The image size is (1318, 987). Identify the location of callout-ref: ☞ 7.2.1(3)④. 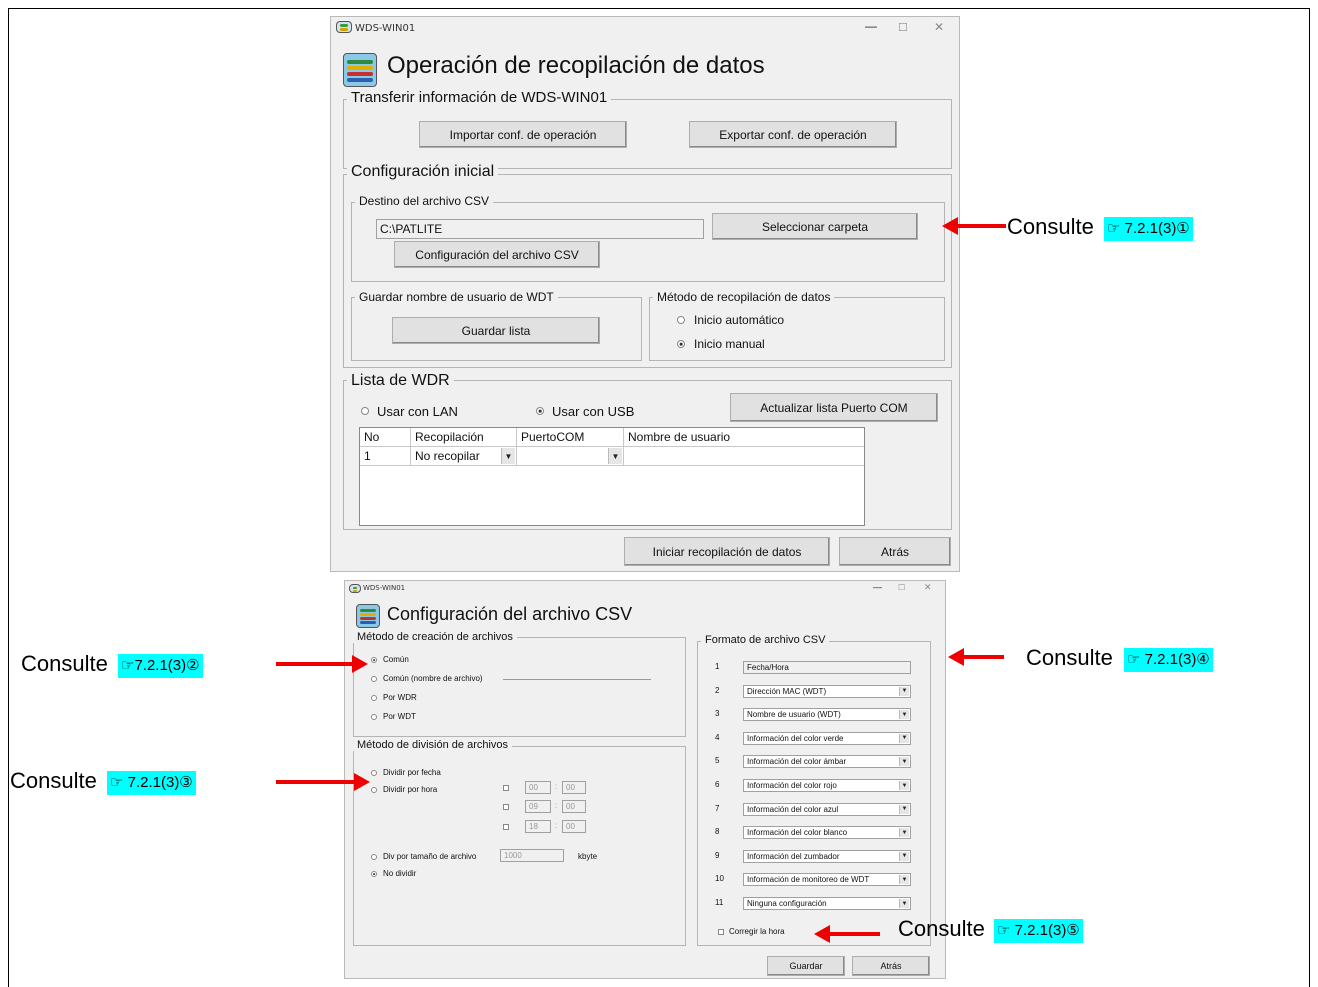
(1168, 660).